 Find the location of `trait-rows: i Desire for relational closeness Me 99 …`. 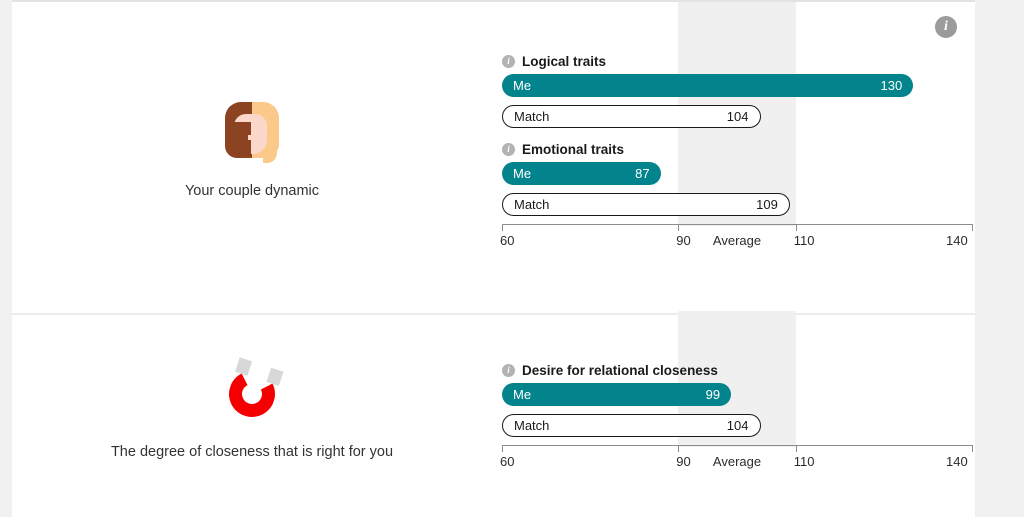

trait-rows: i Desire for relational closeness Me 99 … is located at coordinates (737, 401).